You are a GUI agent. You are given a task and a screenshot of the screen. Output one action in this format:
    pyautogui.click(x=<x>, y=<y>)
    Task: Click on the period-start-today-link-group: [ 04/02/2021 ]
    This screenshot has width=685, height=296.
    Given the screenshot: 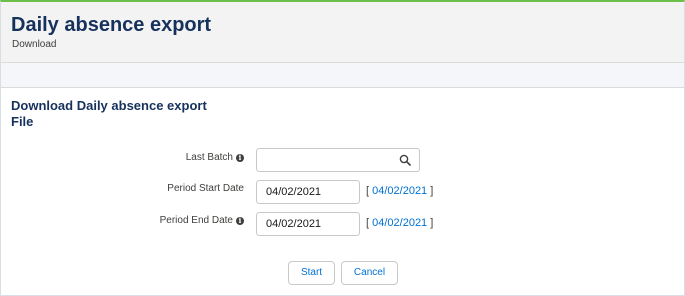 What is the action you would take?
    pyautogui.click(x=399, y=191)
    